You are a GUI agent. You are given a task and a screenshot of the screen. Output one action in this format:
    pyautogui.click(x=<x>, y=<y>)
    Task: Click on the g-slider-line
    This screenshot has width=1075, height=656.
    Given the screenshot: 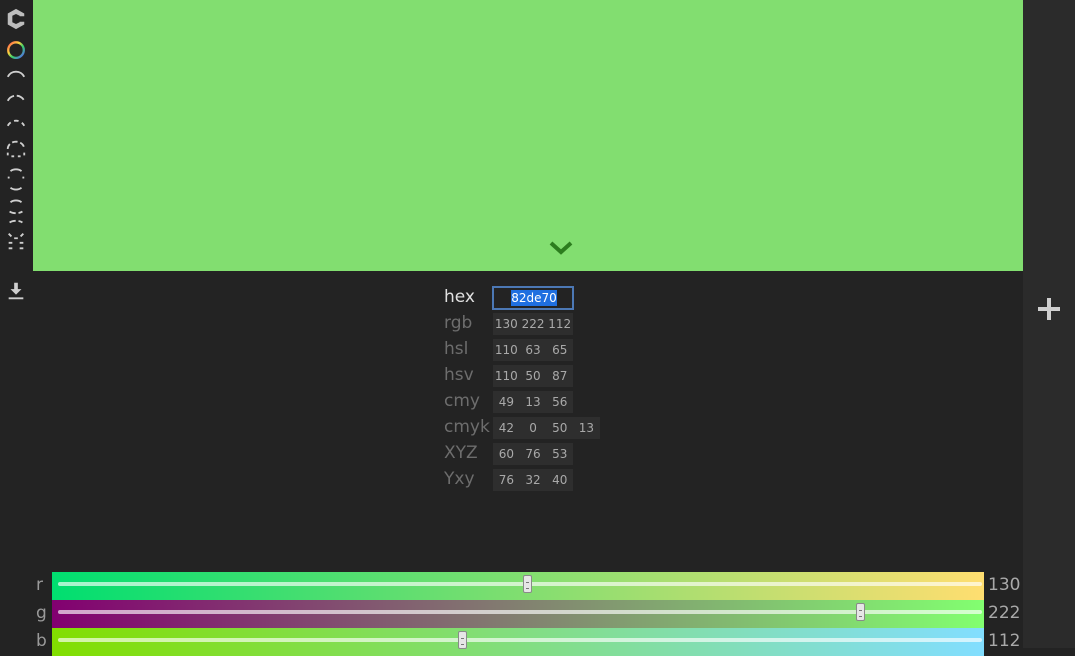 What is the action you would take?
    pyautogui.click(x=520, y=612)
    